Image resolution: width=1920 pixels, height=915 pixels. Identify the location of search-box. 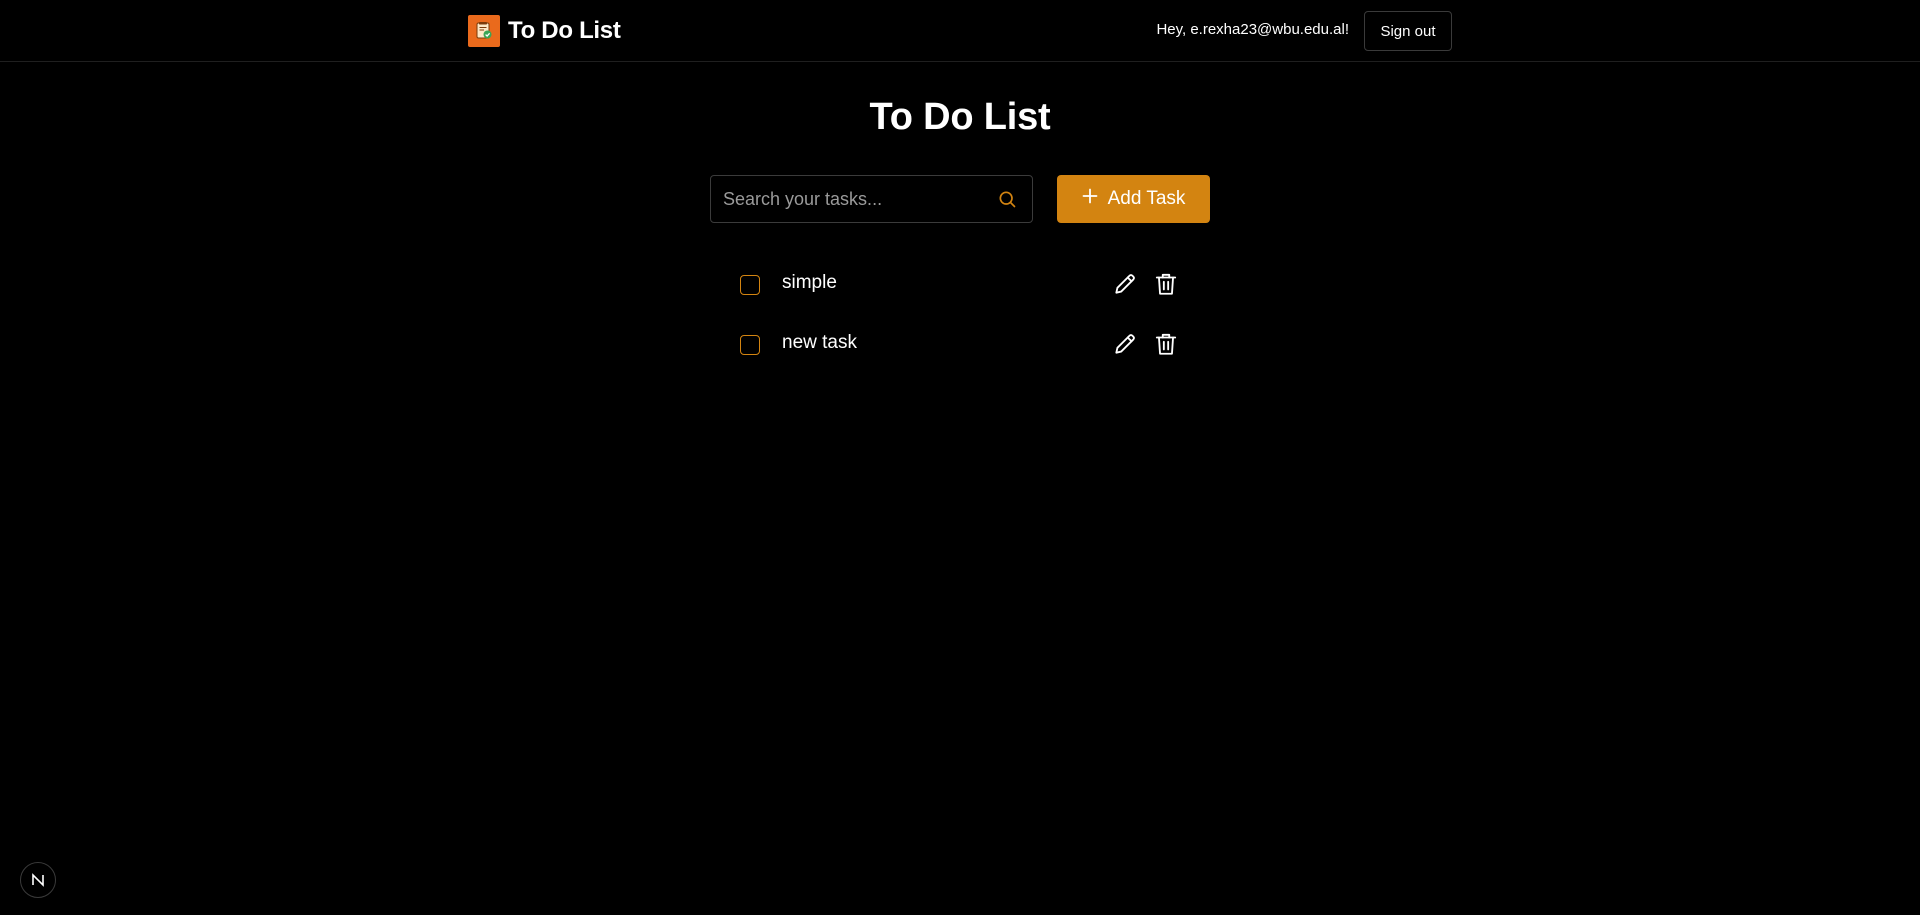
(871, 199).